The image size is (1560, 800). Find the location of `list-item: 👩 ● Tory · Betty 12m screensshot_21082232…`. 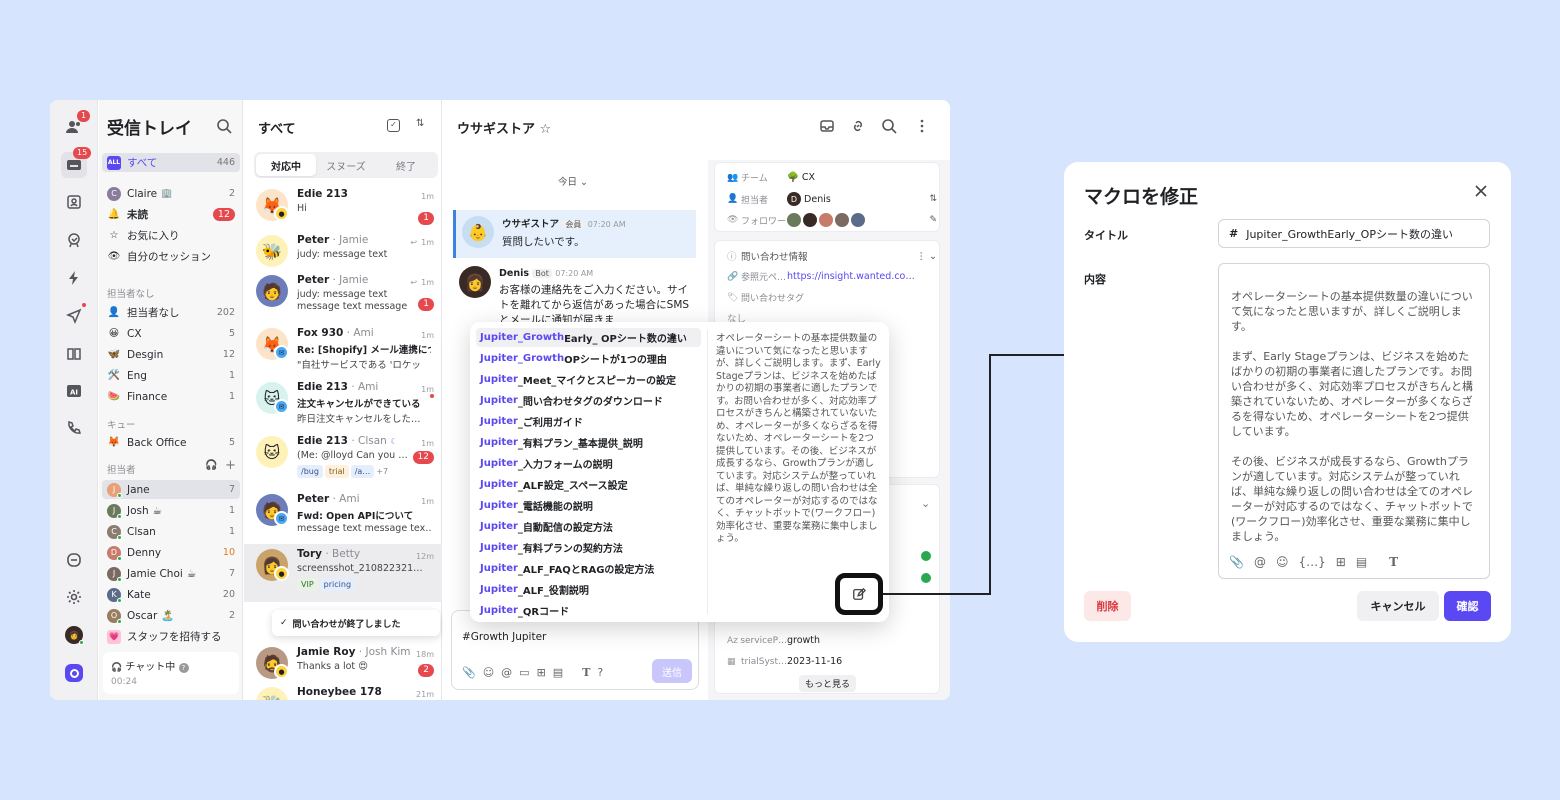

list-item: 👩 ● Tory · Betty 12m screensshot_21082232… is located at coordinates (343, 573).